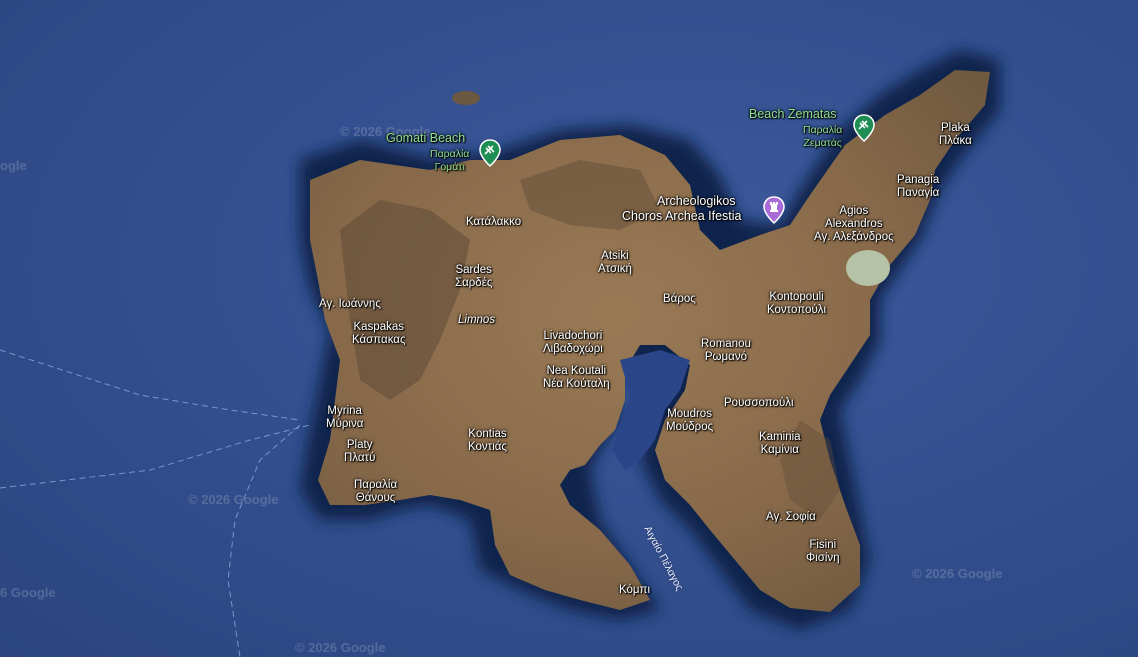 This screenshot has height=657, width=1138. What do you see at coordinates (682, 209) in the screenshot?
I see `poi-hephaistia: Archeologikos Choros Archea Ifestia` at bounding box center [682, 209].